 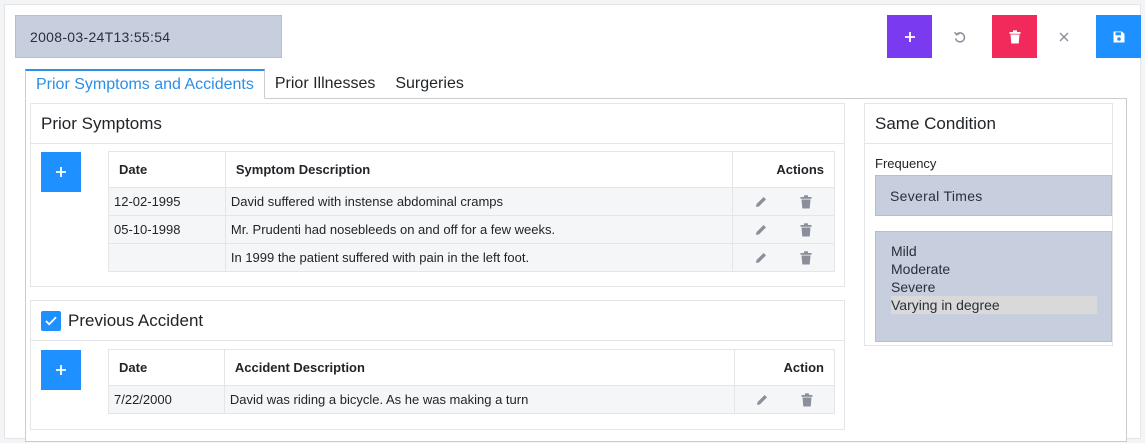 What do you see at coordinates (783, 169) in the screenshot?
I see `column-header-actions: Actions` at bounding box center [783, 169].